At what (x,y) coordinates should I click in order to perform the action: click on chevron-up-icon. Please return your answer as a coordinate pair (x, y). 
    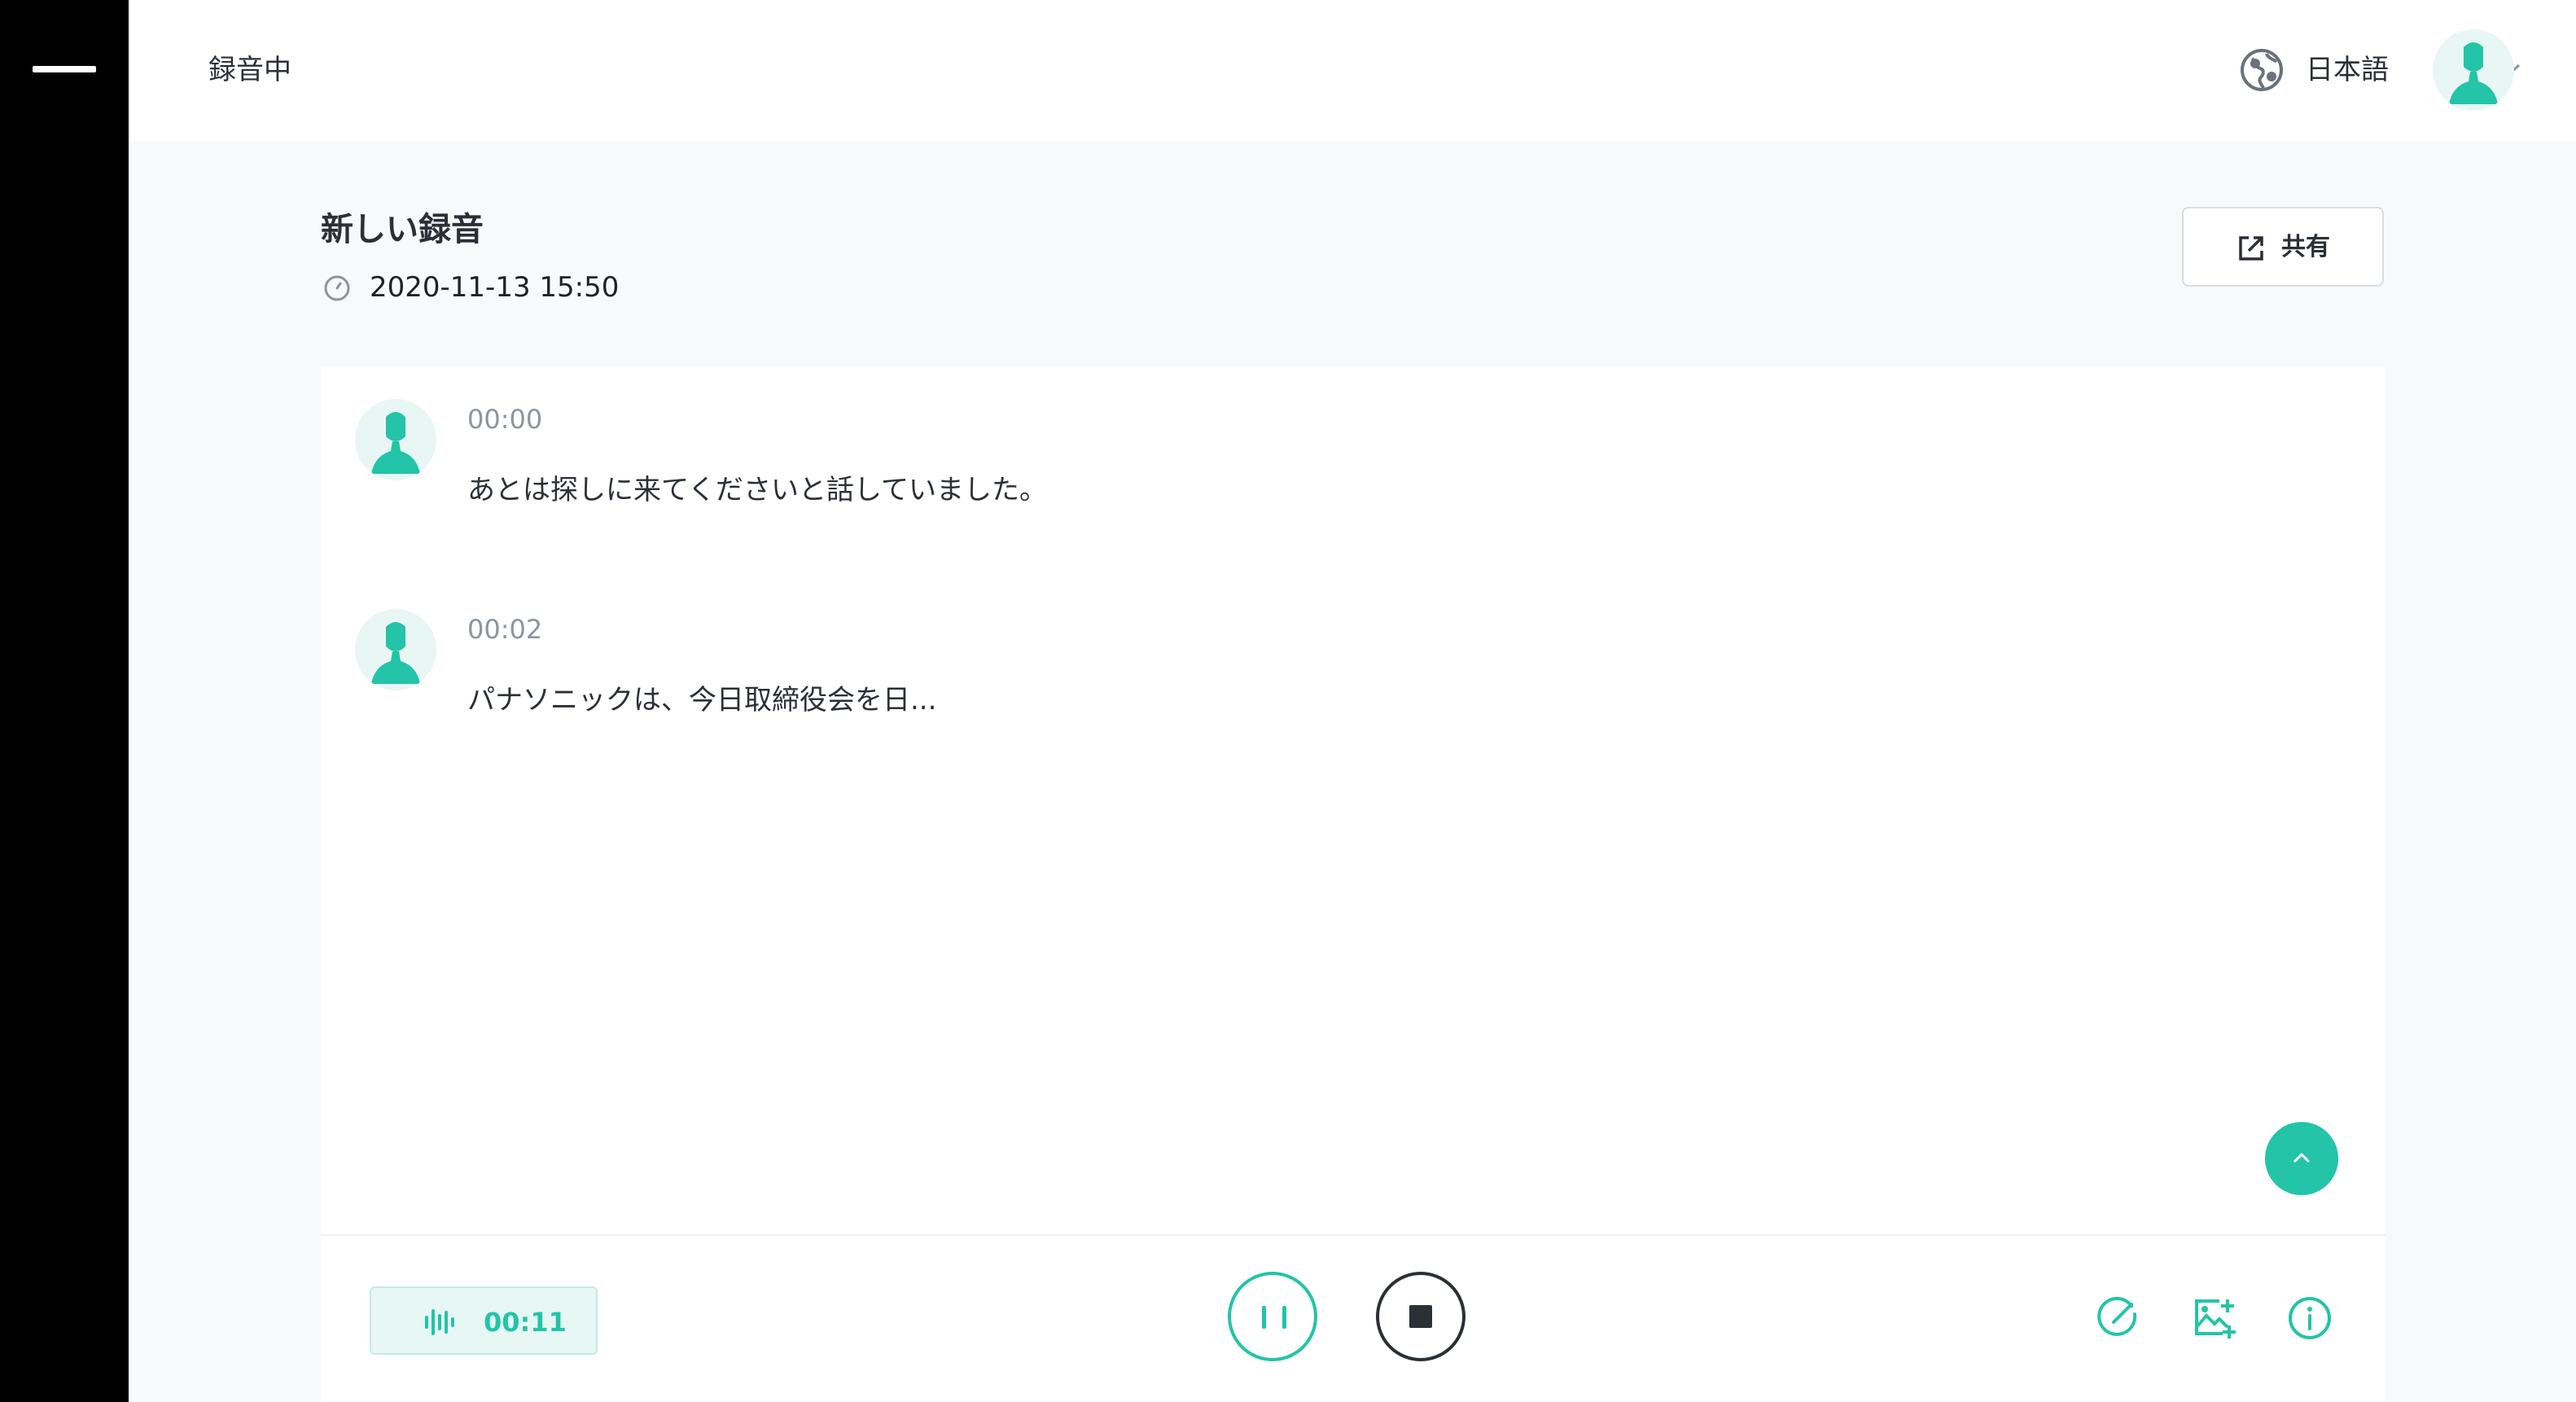
    Looking at the image, I should click on (2302, 1157).